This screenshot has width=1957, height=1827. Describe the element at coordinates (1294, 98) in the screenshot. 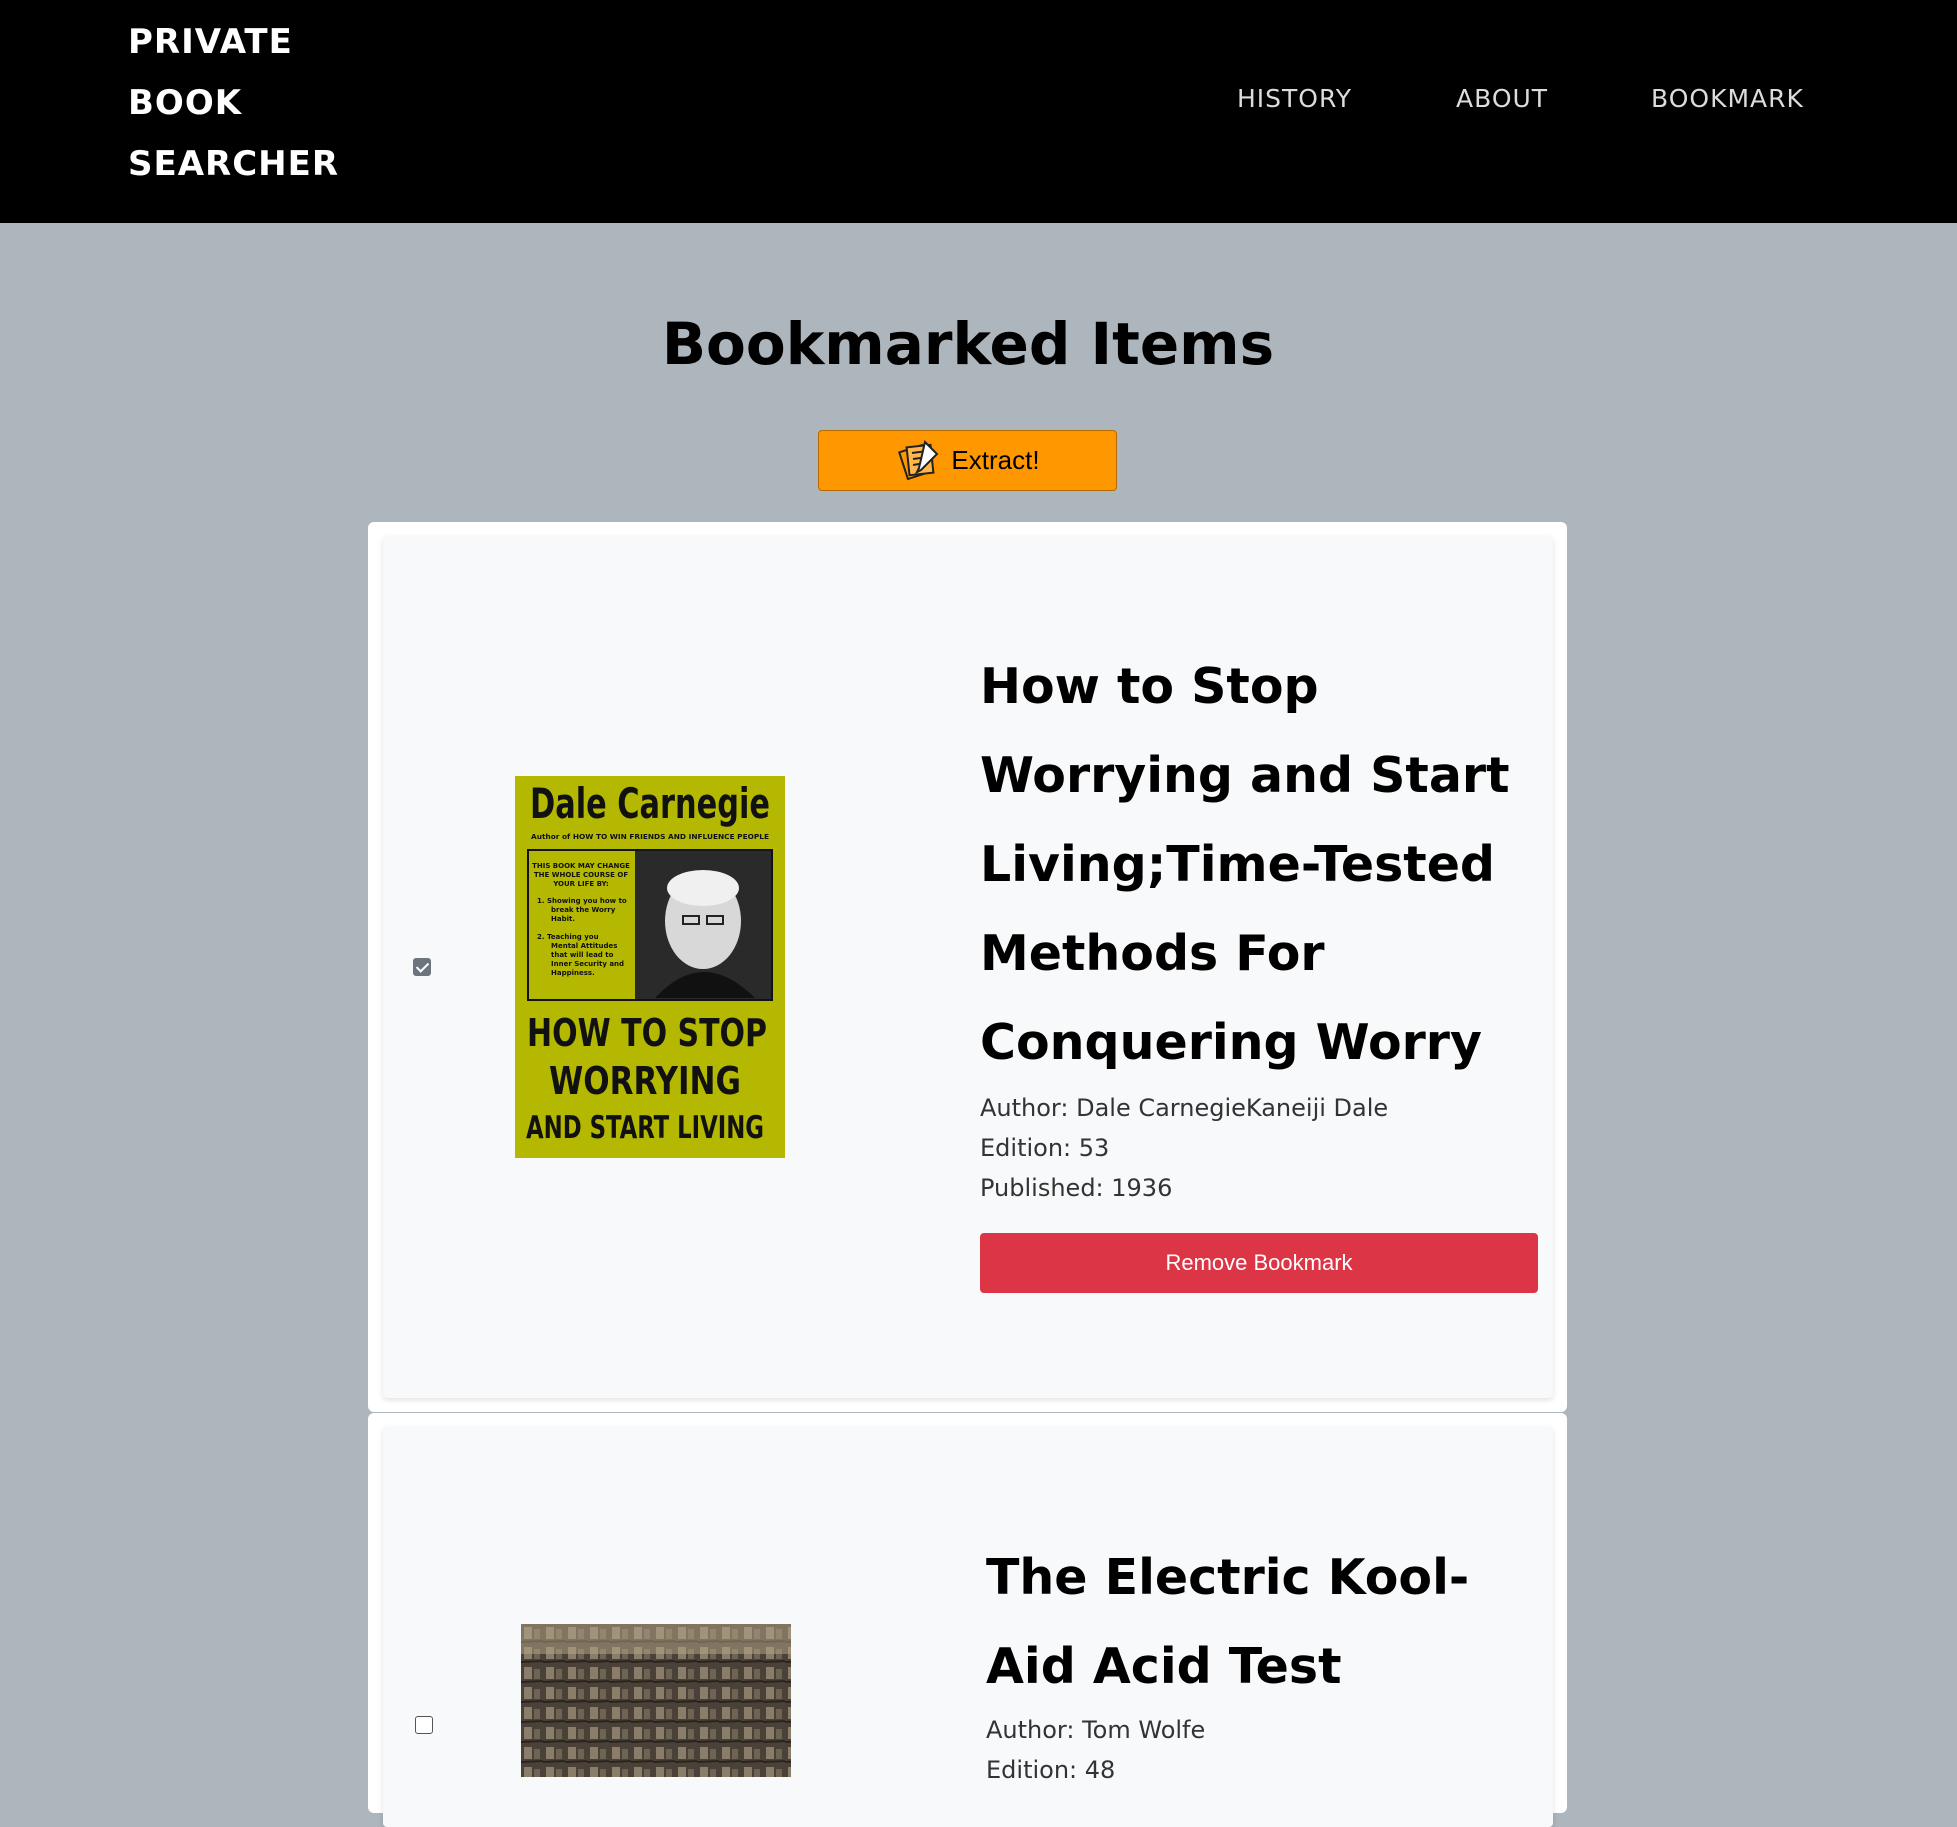

I see `nav-link-history: HISTORY` at that location.